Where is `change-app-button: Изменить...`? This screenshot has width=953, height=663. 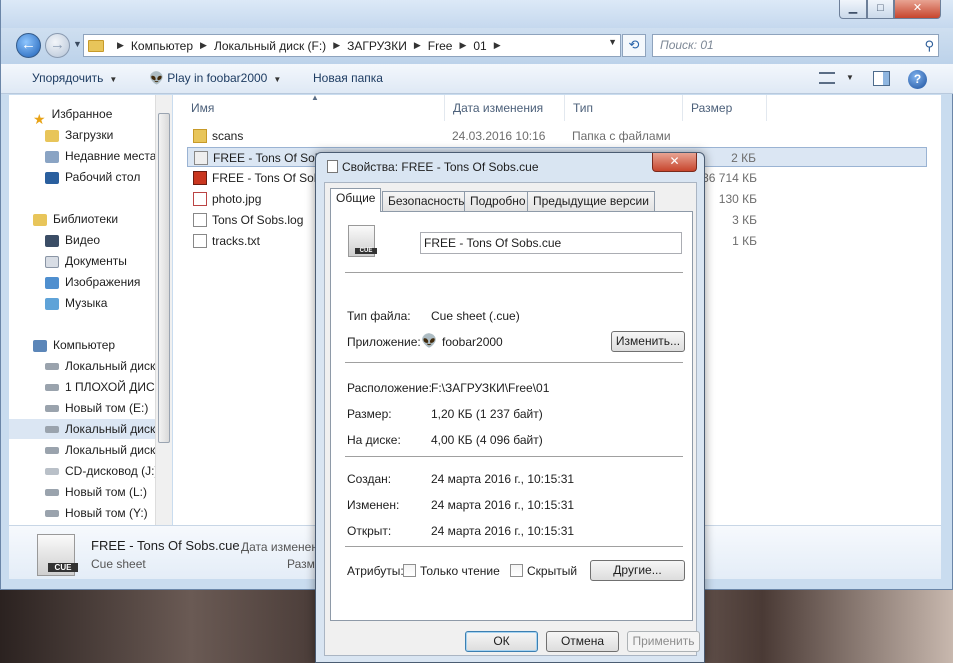
change-app-button: Изменить... is located at coordinates (648, 341).